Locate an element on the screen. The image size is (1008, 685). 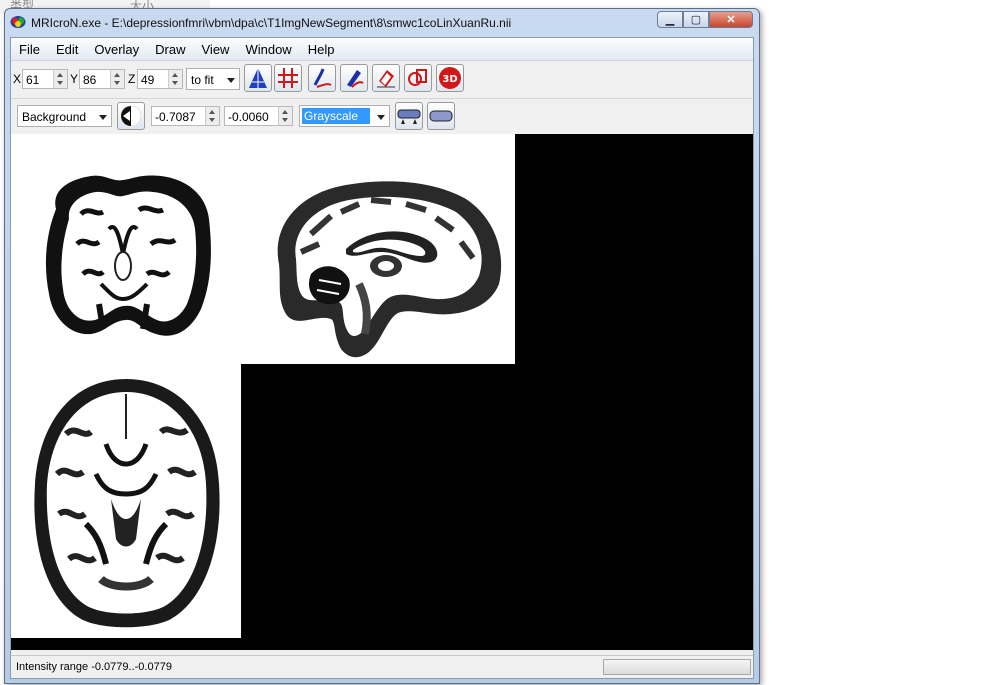
eraser-icon is located at coordinates (386, 79).